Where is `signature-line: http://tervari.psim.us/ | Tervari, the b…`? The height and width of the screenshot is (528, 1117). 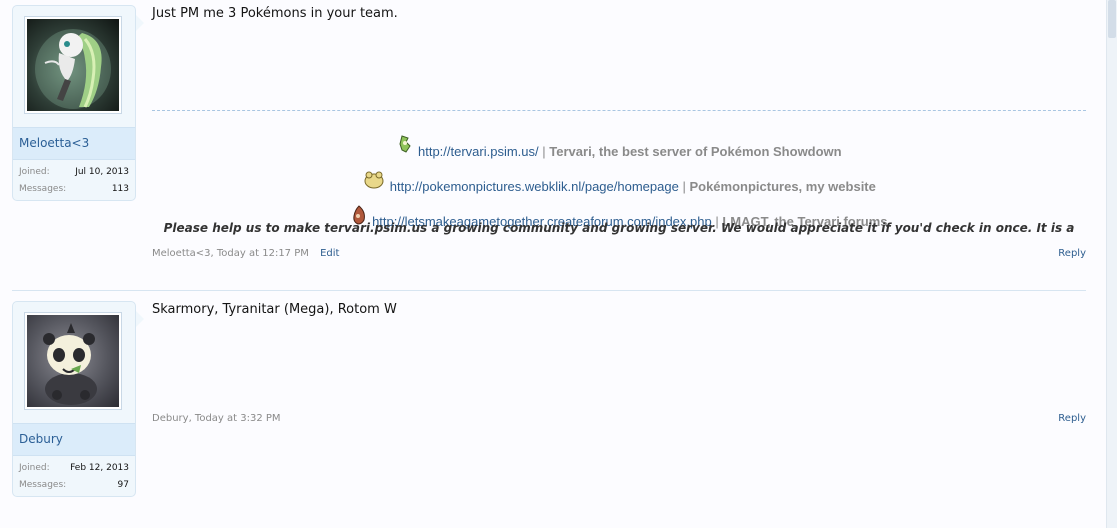 signature-line: http://tervari.psim.us/ | Tervari, the b… is located at coordinates (619, 146).